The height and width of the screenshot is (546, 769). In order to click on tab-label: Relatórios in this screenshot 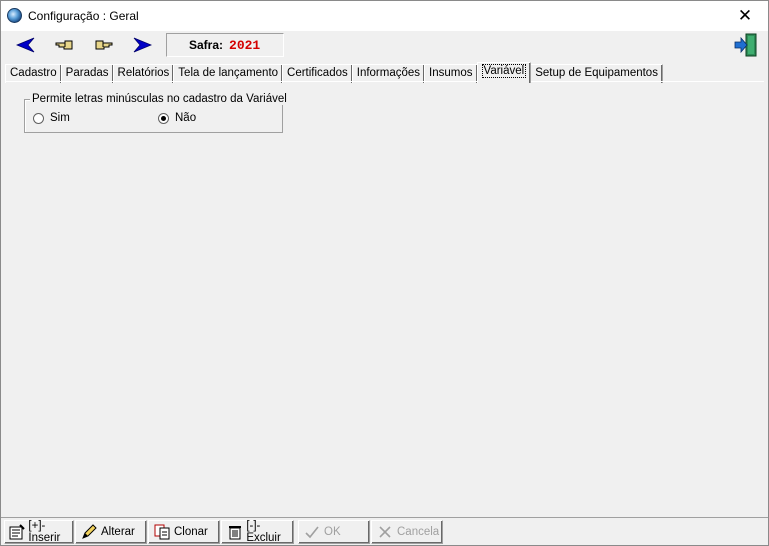, I will do `click(143, 73)`.